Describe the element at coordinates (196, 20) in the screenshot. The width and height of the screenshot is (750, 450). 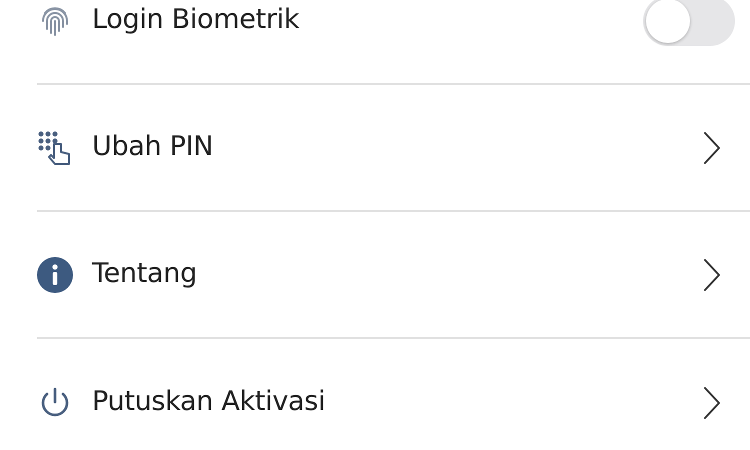
I see `setting-label: Login Biometrik` at that location.